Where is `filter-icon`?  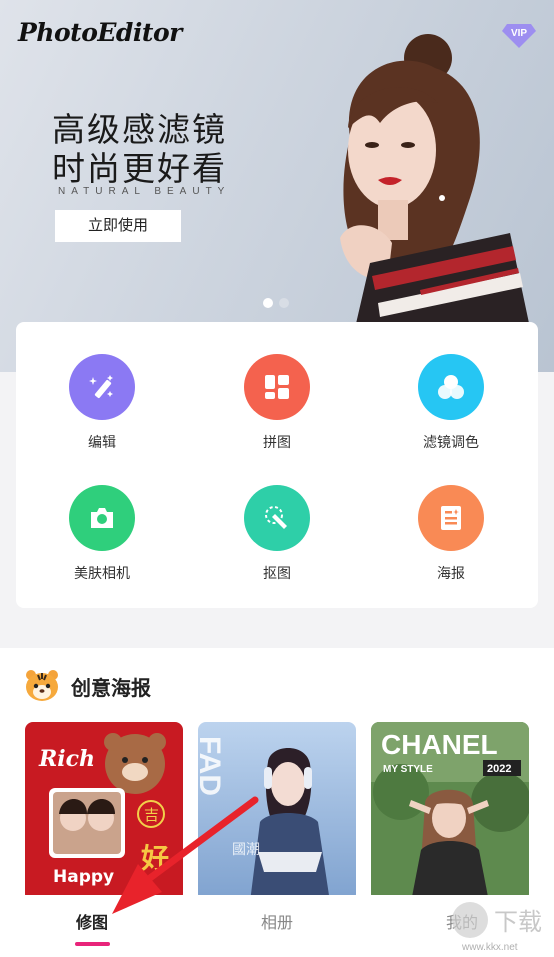
filter-icon is located at coordinates (451, 387).